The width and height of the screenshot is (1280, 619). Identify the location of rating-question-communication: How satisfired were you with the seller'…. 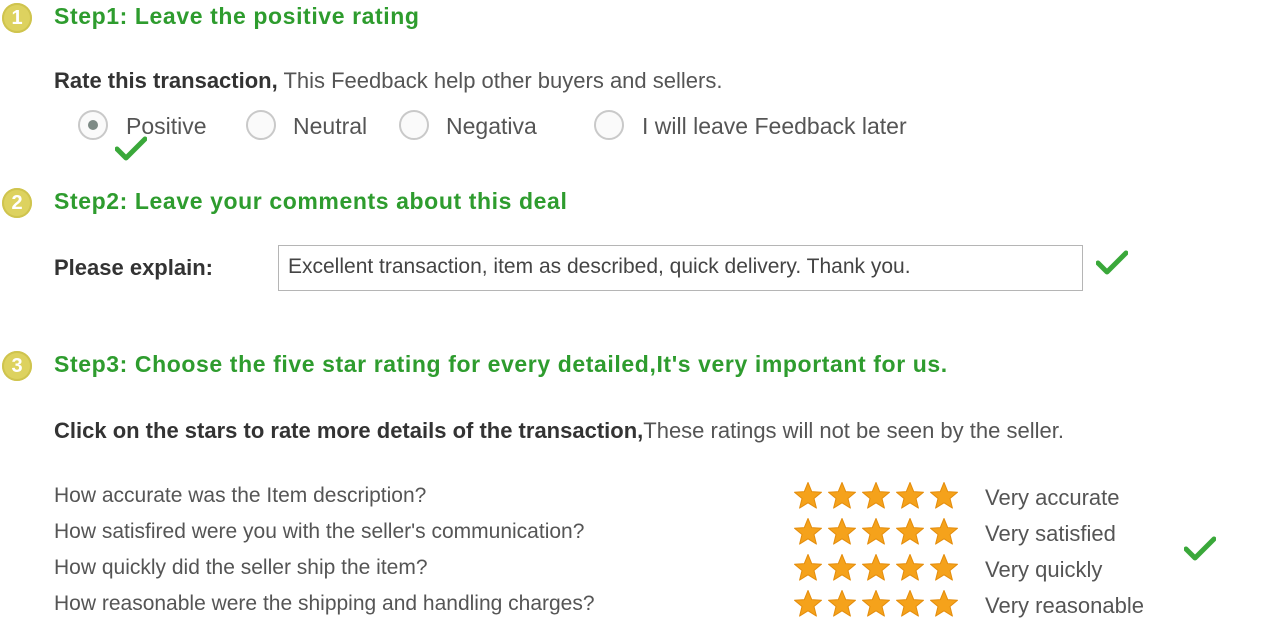
(319, 531).